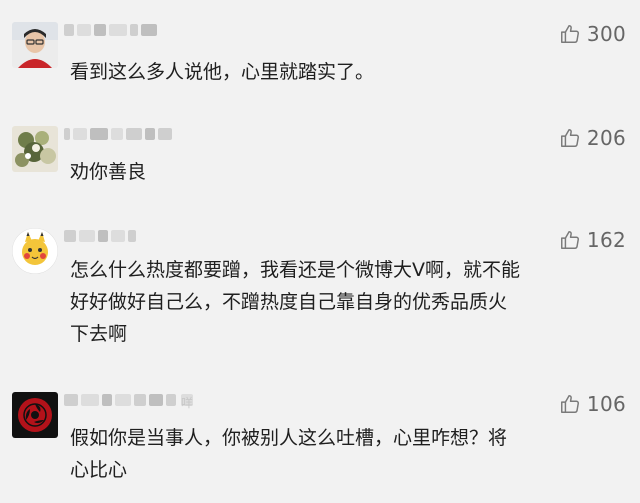 The height and width of the screenshot is (503, 640). I want to click on comment-text: 看到这么多人说他，心里就踏实了。, so click(222, 72).